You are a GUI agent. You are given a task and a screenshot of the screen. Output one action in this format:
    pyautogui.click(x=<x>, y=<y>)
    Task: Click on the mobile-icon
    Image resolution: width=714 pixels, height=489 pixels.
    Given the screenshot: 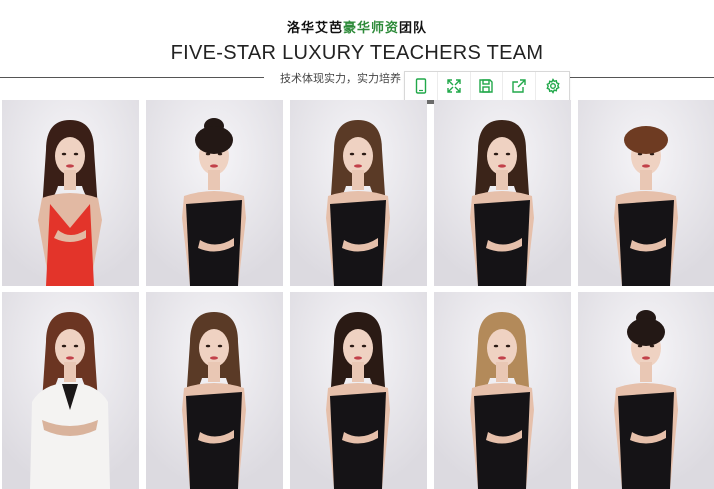 What is the action you would take?
    pyautogui.click(x=421, y=86)
    